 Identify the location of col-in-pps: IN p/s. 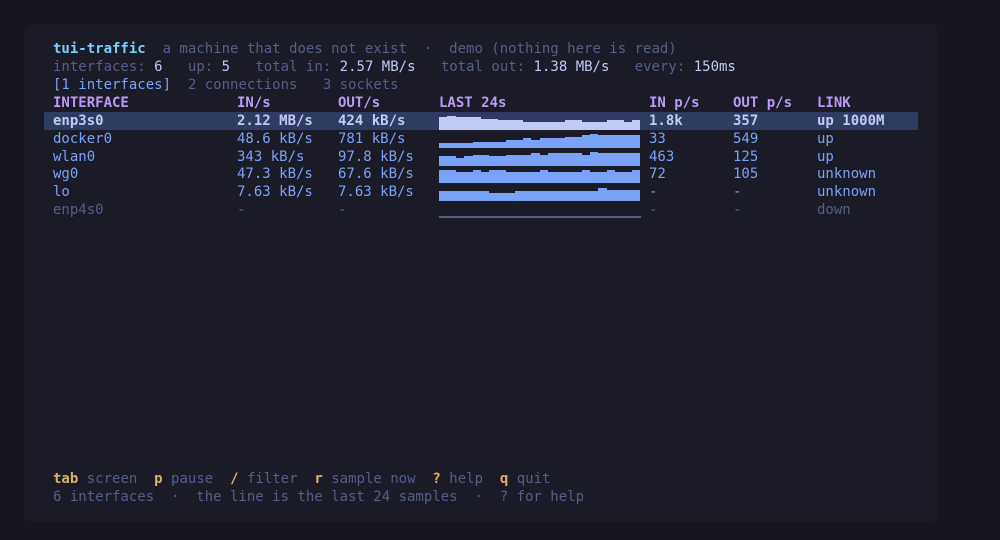
(674, 103).